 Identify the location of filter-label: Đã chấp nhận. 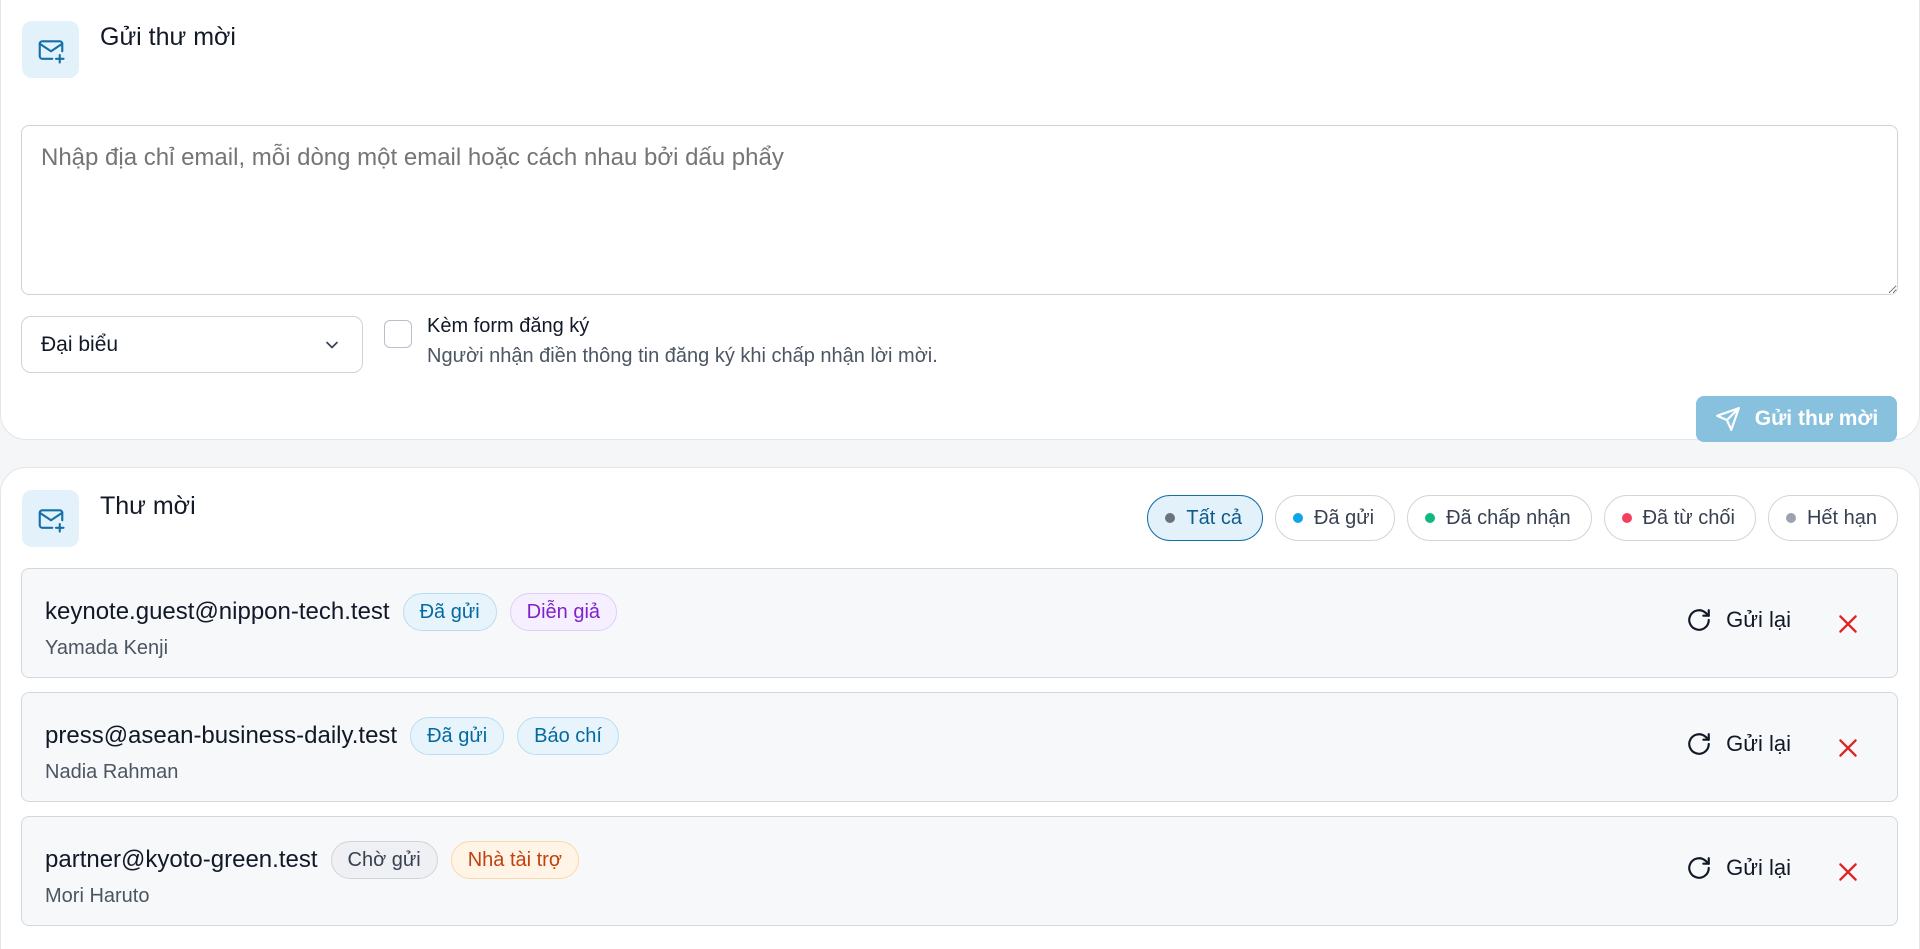
(1508, 517).